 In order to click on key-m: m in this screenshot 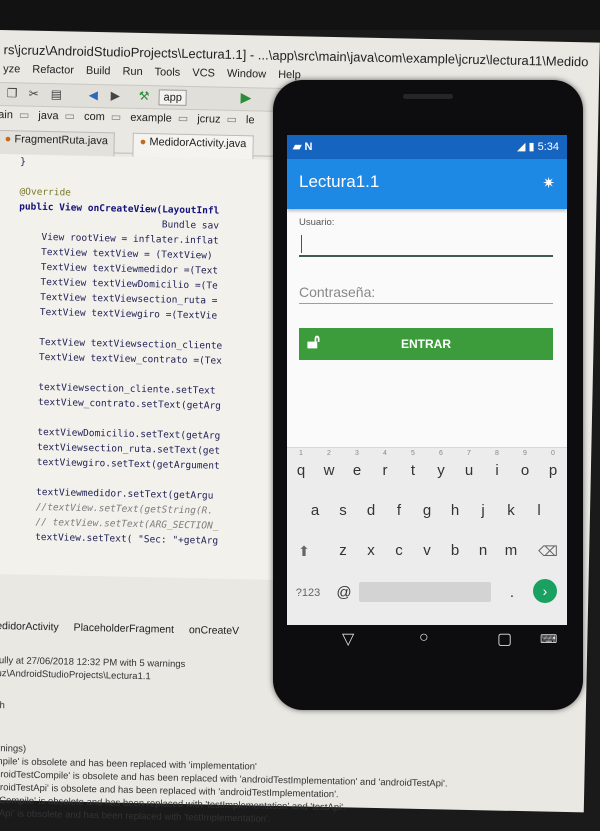, I will do `click(511, 549)`.